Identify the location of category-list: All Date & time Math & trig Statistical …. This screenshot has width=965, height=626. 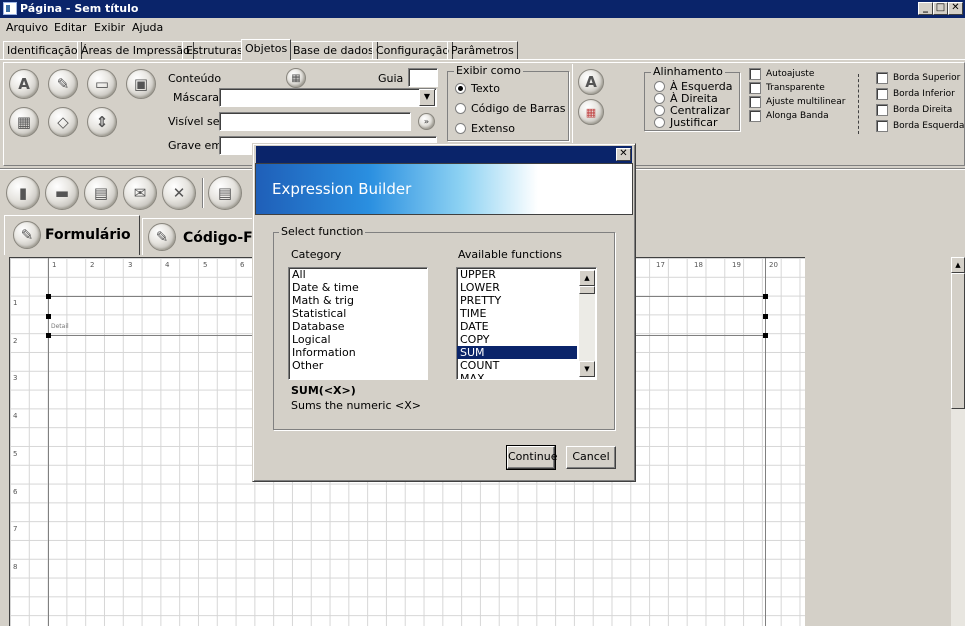
(358, 323).